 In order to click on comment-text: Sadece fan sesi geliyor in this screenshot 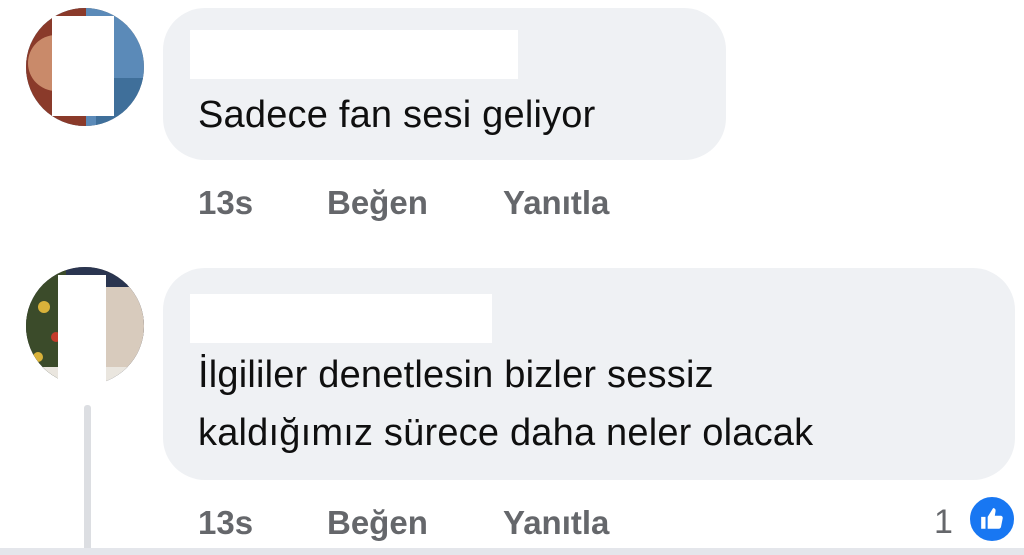, I will do `click(397, 115)`.